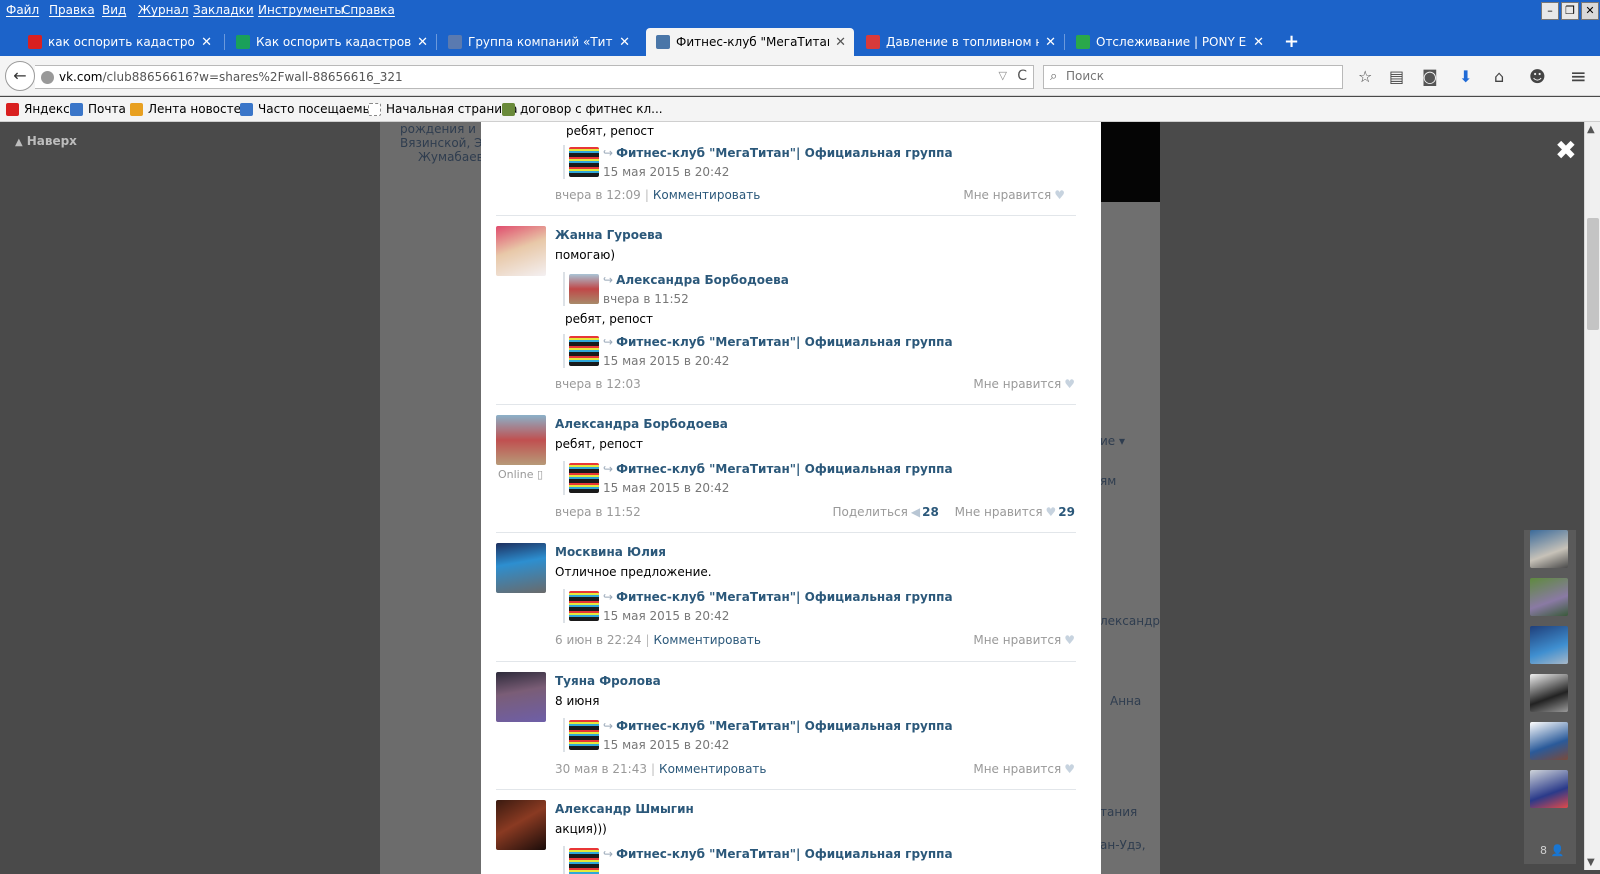 The width and height of the screenshot is (1600, 874). What do you see at coordinates (189, 109) in the screenshot?
I see `bookmark-news-feed: Лента новостей` at bounding box center [189, 109].